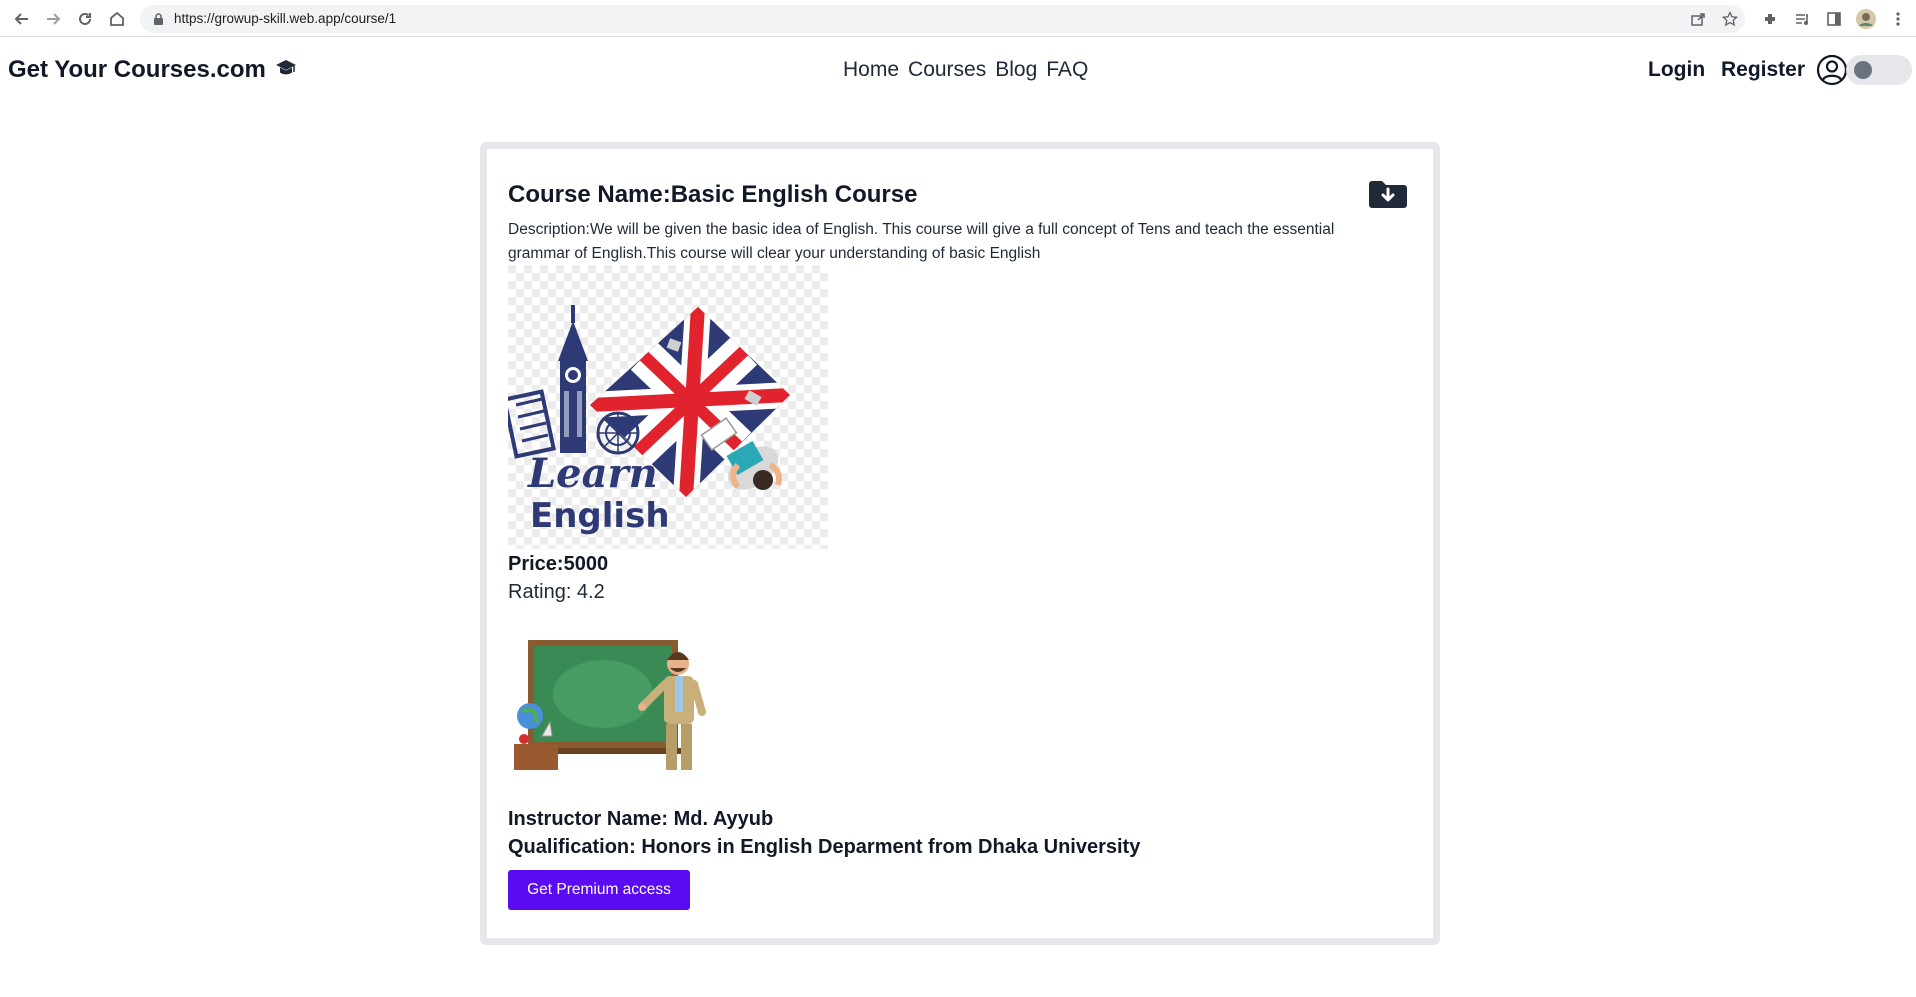 This screenshot has width=1916, height=997. Describe the element at coordinates (600, 516) in the screenshot. I see `course-image-english-text: English` at that location.